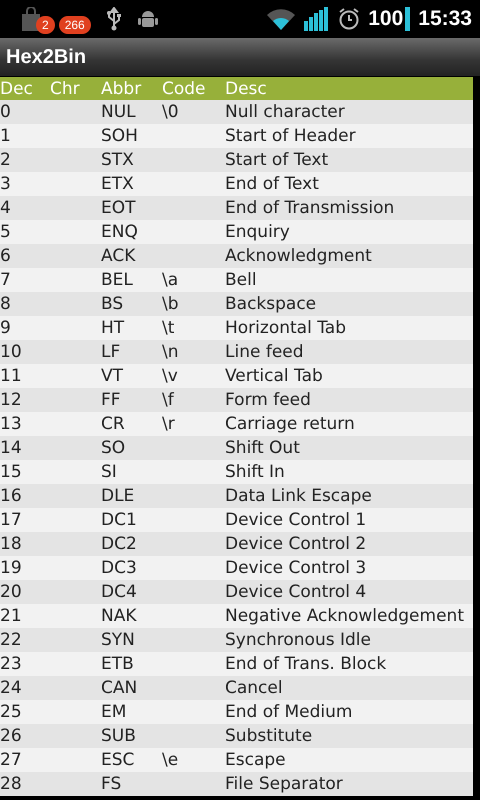 This screenshot has width=480, height=800. Describe the element at coordinates (445, 19) in the screenshot. I see `clock: 15:33` at that location.